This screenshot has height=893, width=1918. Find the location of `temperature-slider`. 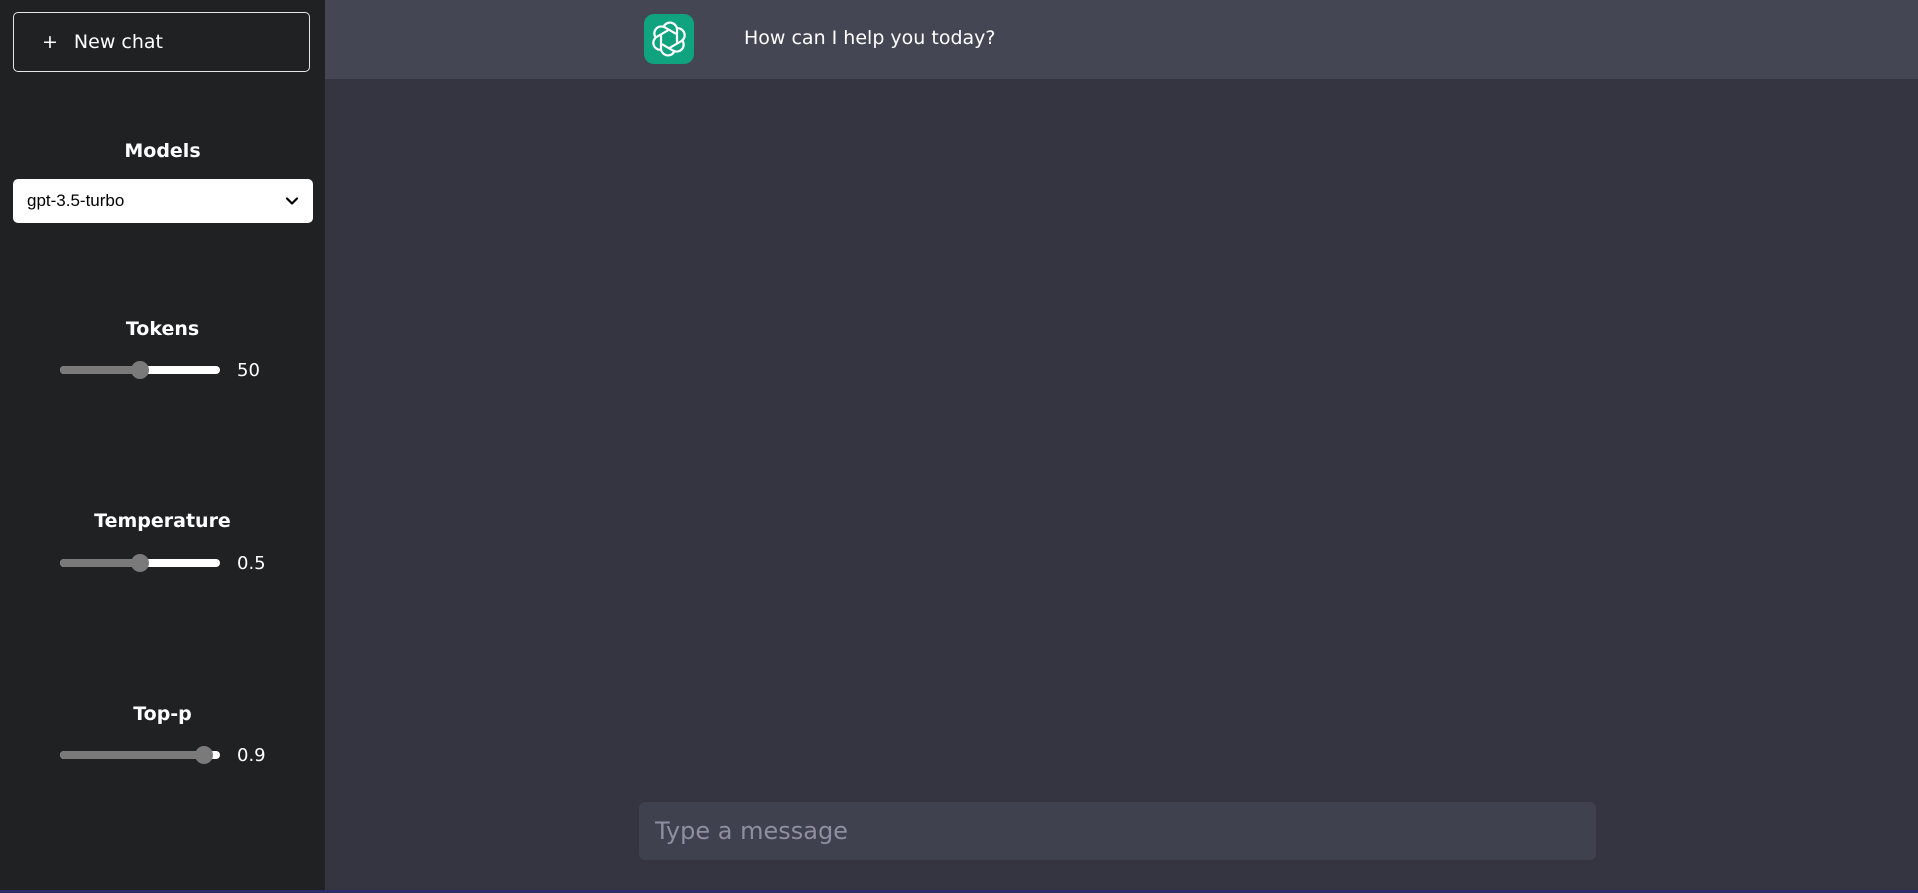

temperature-slider is located at coordinates (140, 563).